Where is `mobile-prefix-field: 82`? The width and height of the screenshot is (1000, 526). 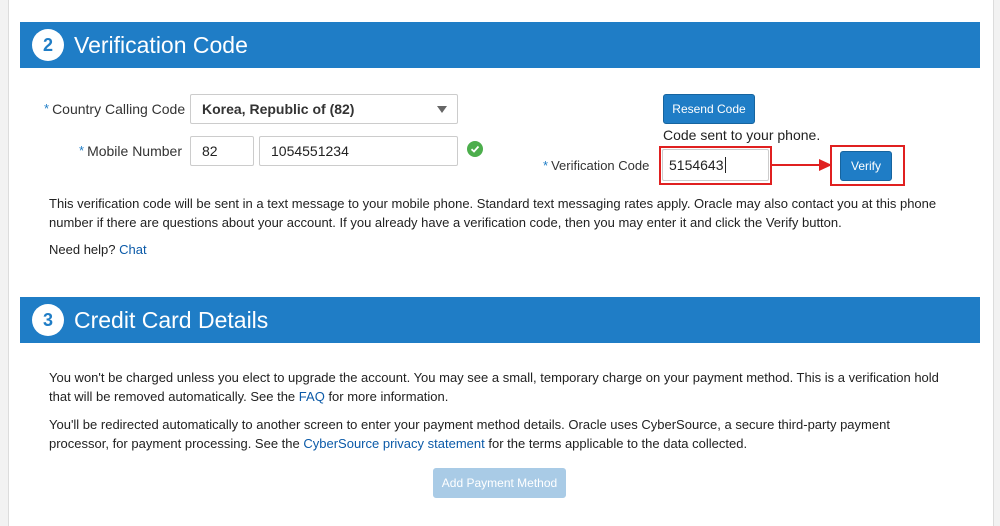 mobile-prefix-field: 82 is located at coordinates (222, 151).